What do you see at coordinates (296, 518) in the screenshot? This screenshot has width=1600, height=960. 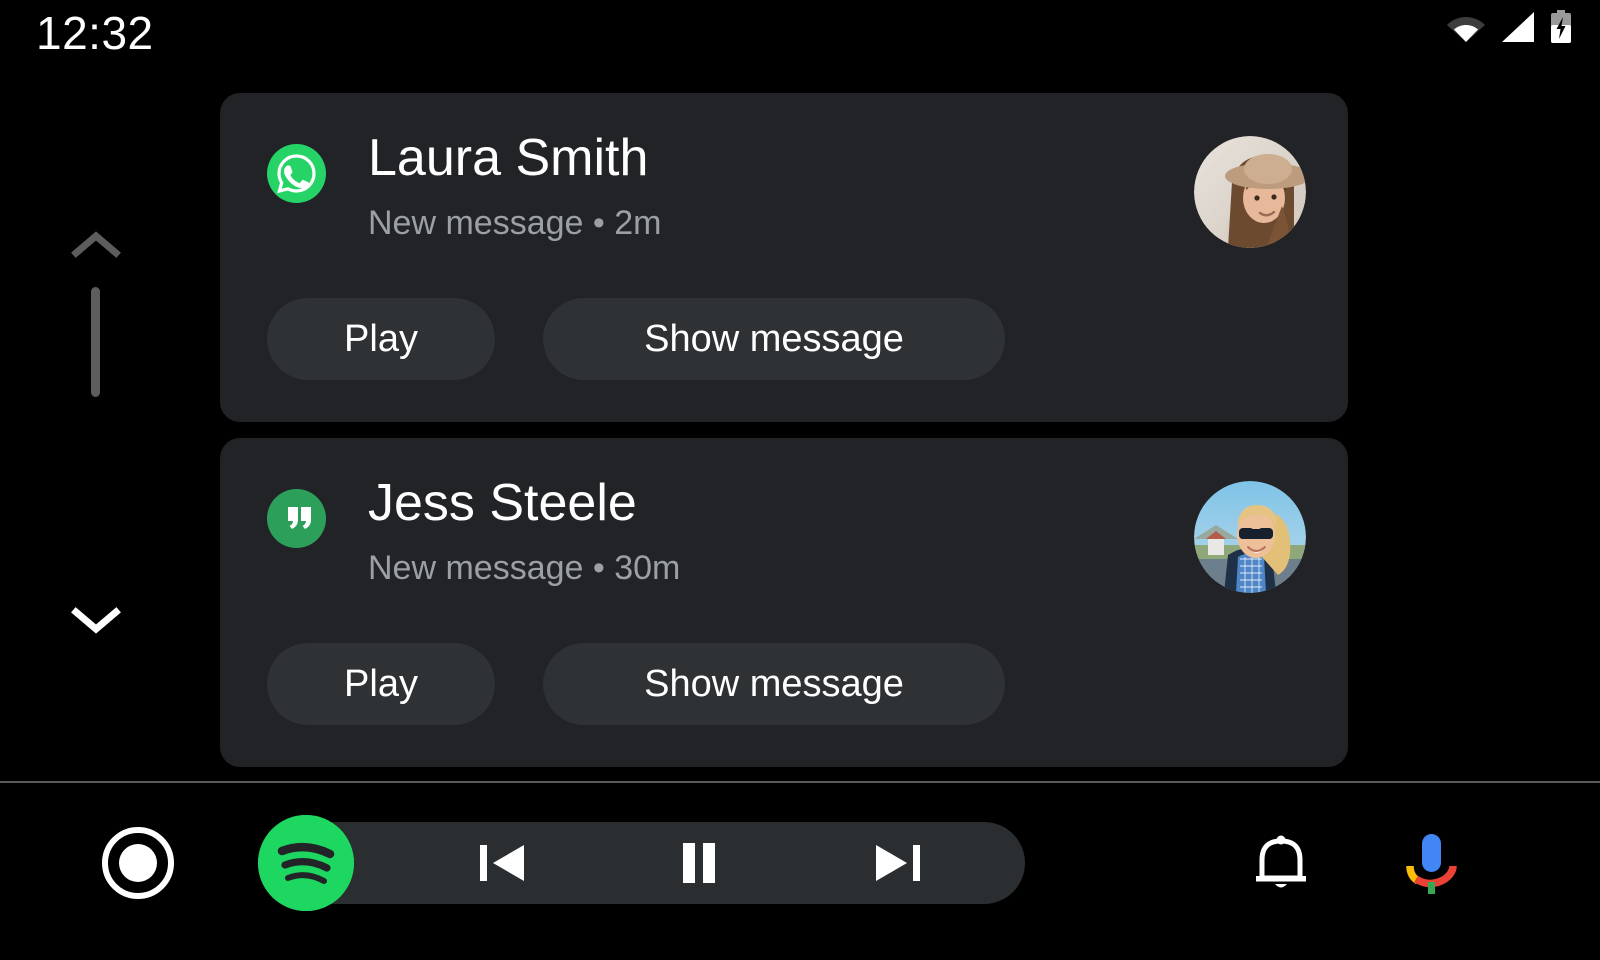 I see `hangouts-icon` at bounding box center [296, 518].